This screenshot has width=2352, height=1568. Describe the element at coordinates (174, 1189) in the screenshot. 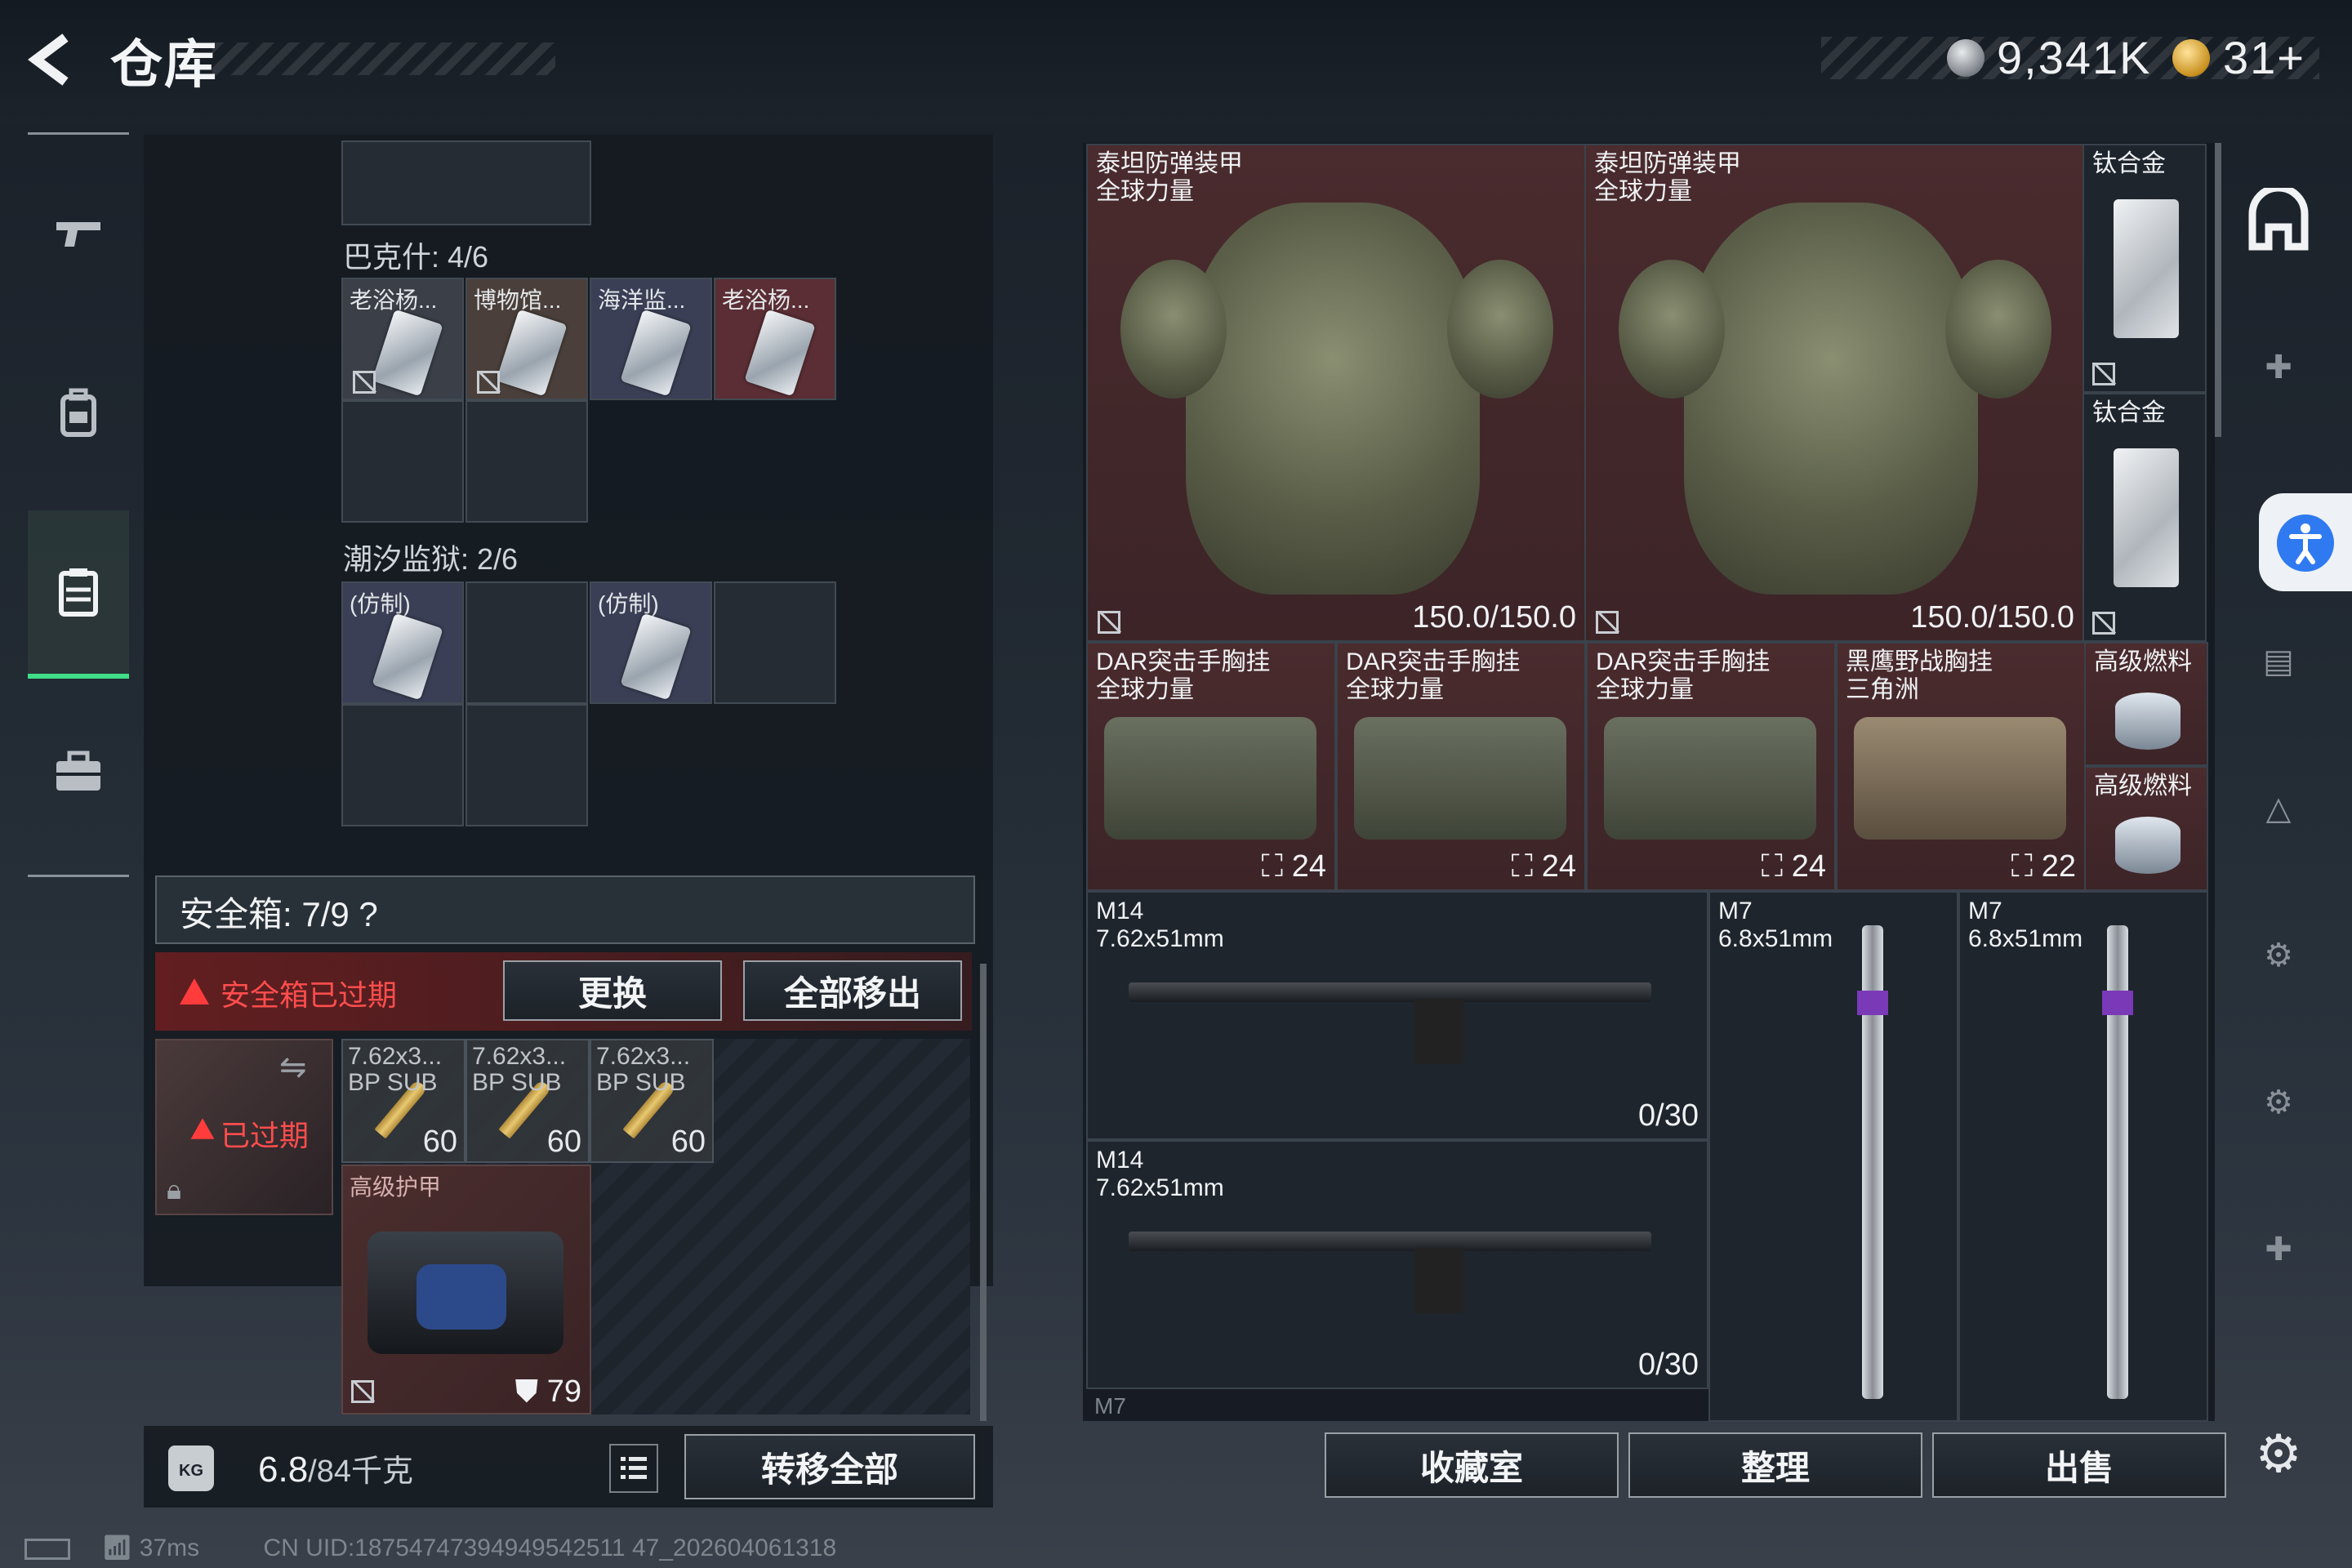

I see `lock-icon: 🔒︎` at that location.